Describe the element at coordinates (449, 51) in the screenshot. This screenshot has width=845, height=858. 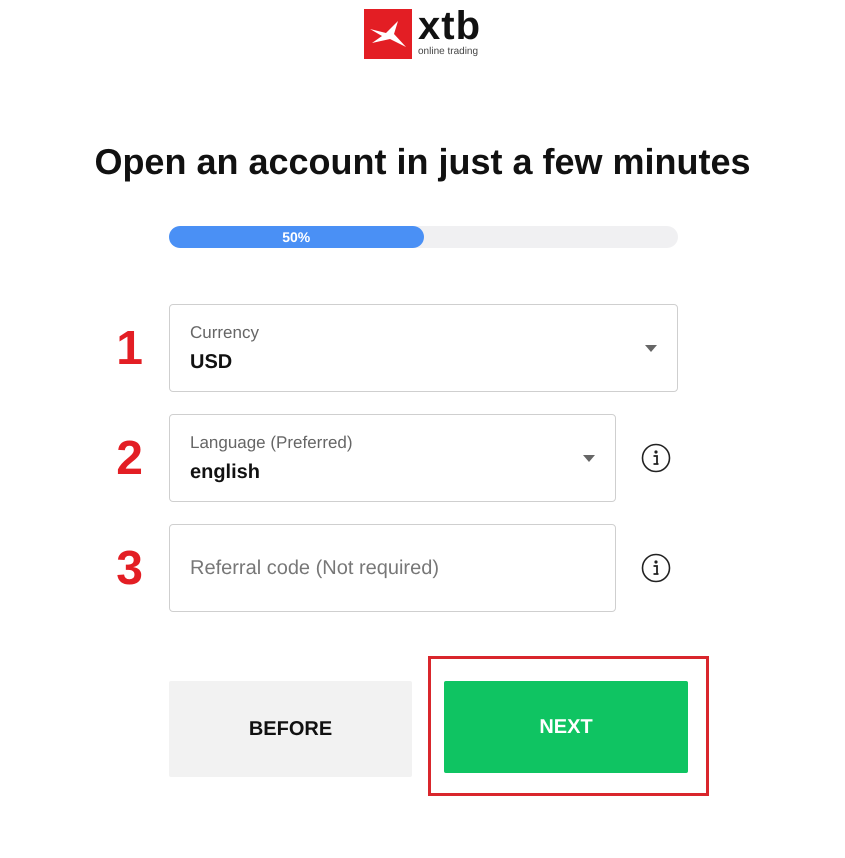
I see `brand-tagline: online trading` at that location.